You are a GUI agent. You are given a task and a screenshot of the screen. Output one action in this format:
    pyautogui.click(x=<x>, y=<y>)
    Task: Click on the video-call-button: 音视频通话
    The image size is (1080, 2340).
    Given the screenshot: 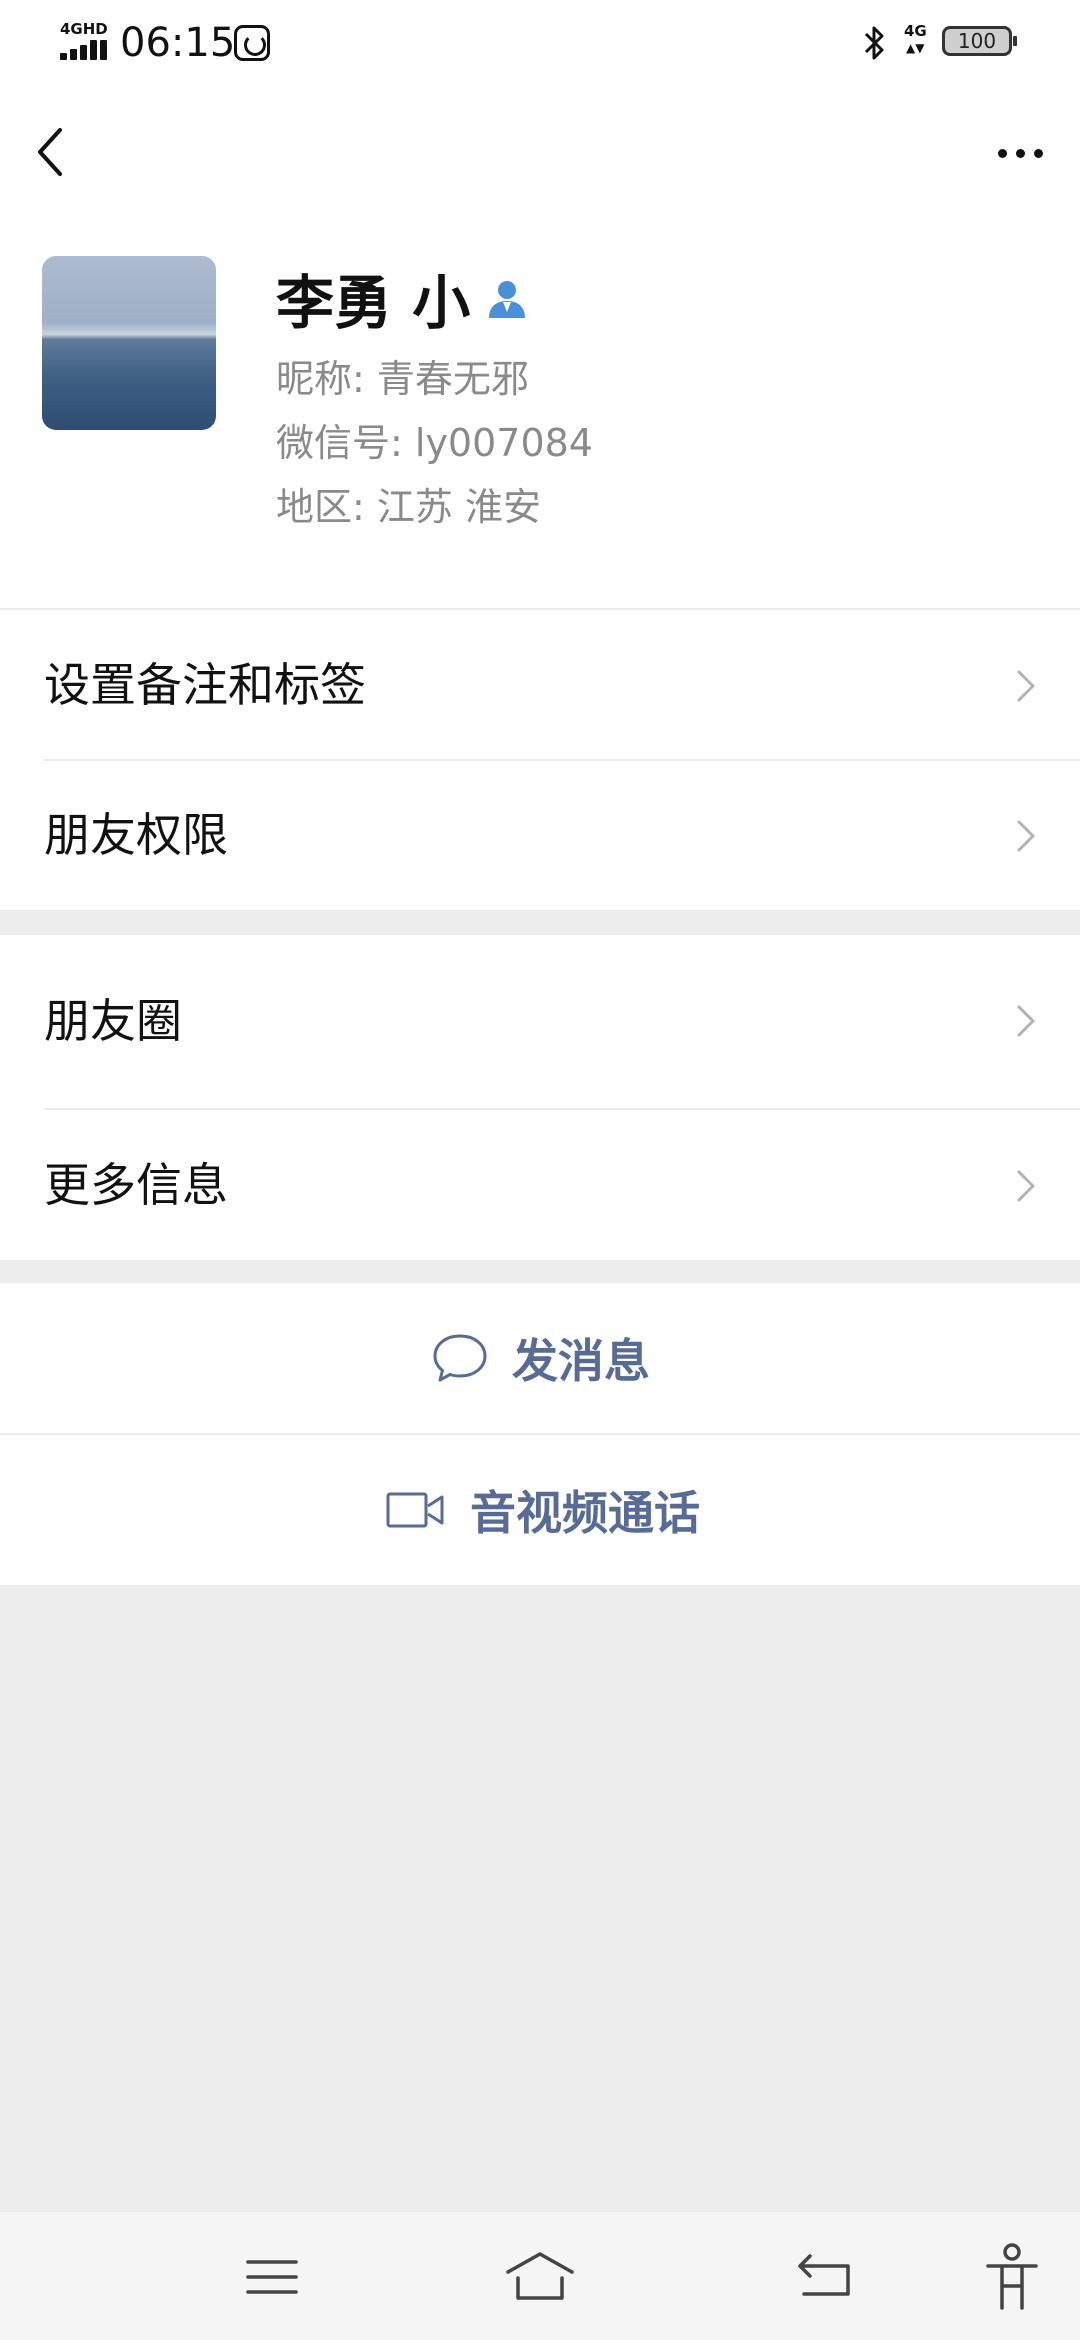 What is the action you would take?
    pyautogui.click(x=540, y=1510)
    